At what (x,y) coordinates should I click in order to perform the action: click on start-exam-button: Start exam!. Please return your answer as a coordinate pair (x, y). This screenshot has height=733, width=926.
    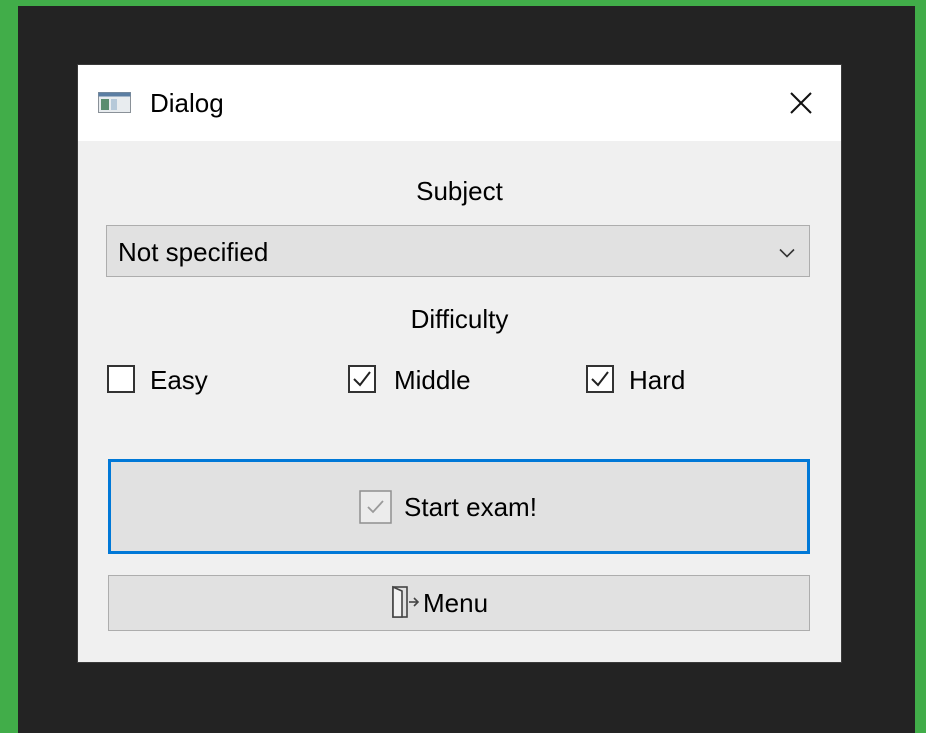
    Looking at the image, I should click on (459, 506).